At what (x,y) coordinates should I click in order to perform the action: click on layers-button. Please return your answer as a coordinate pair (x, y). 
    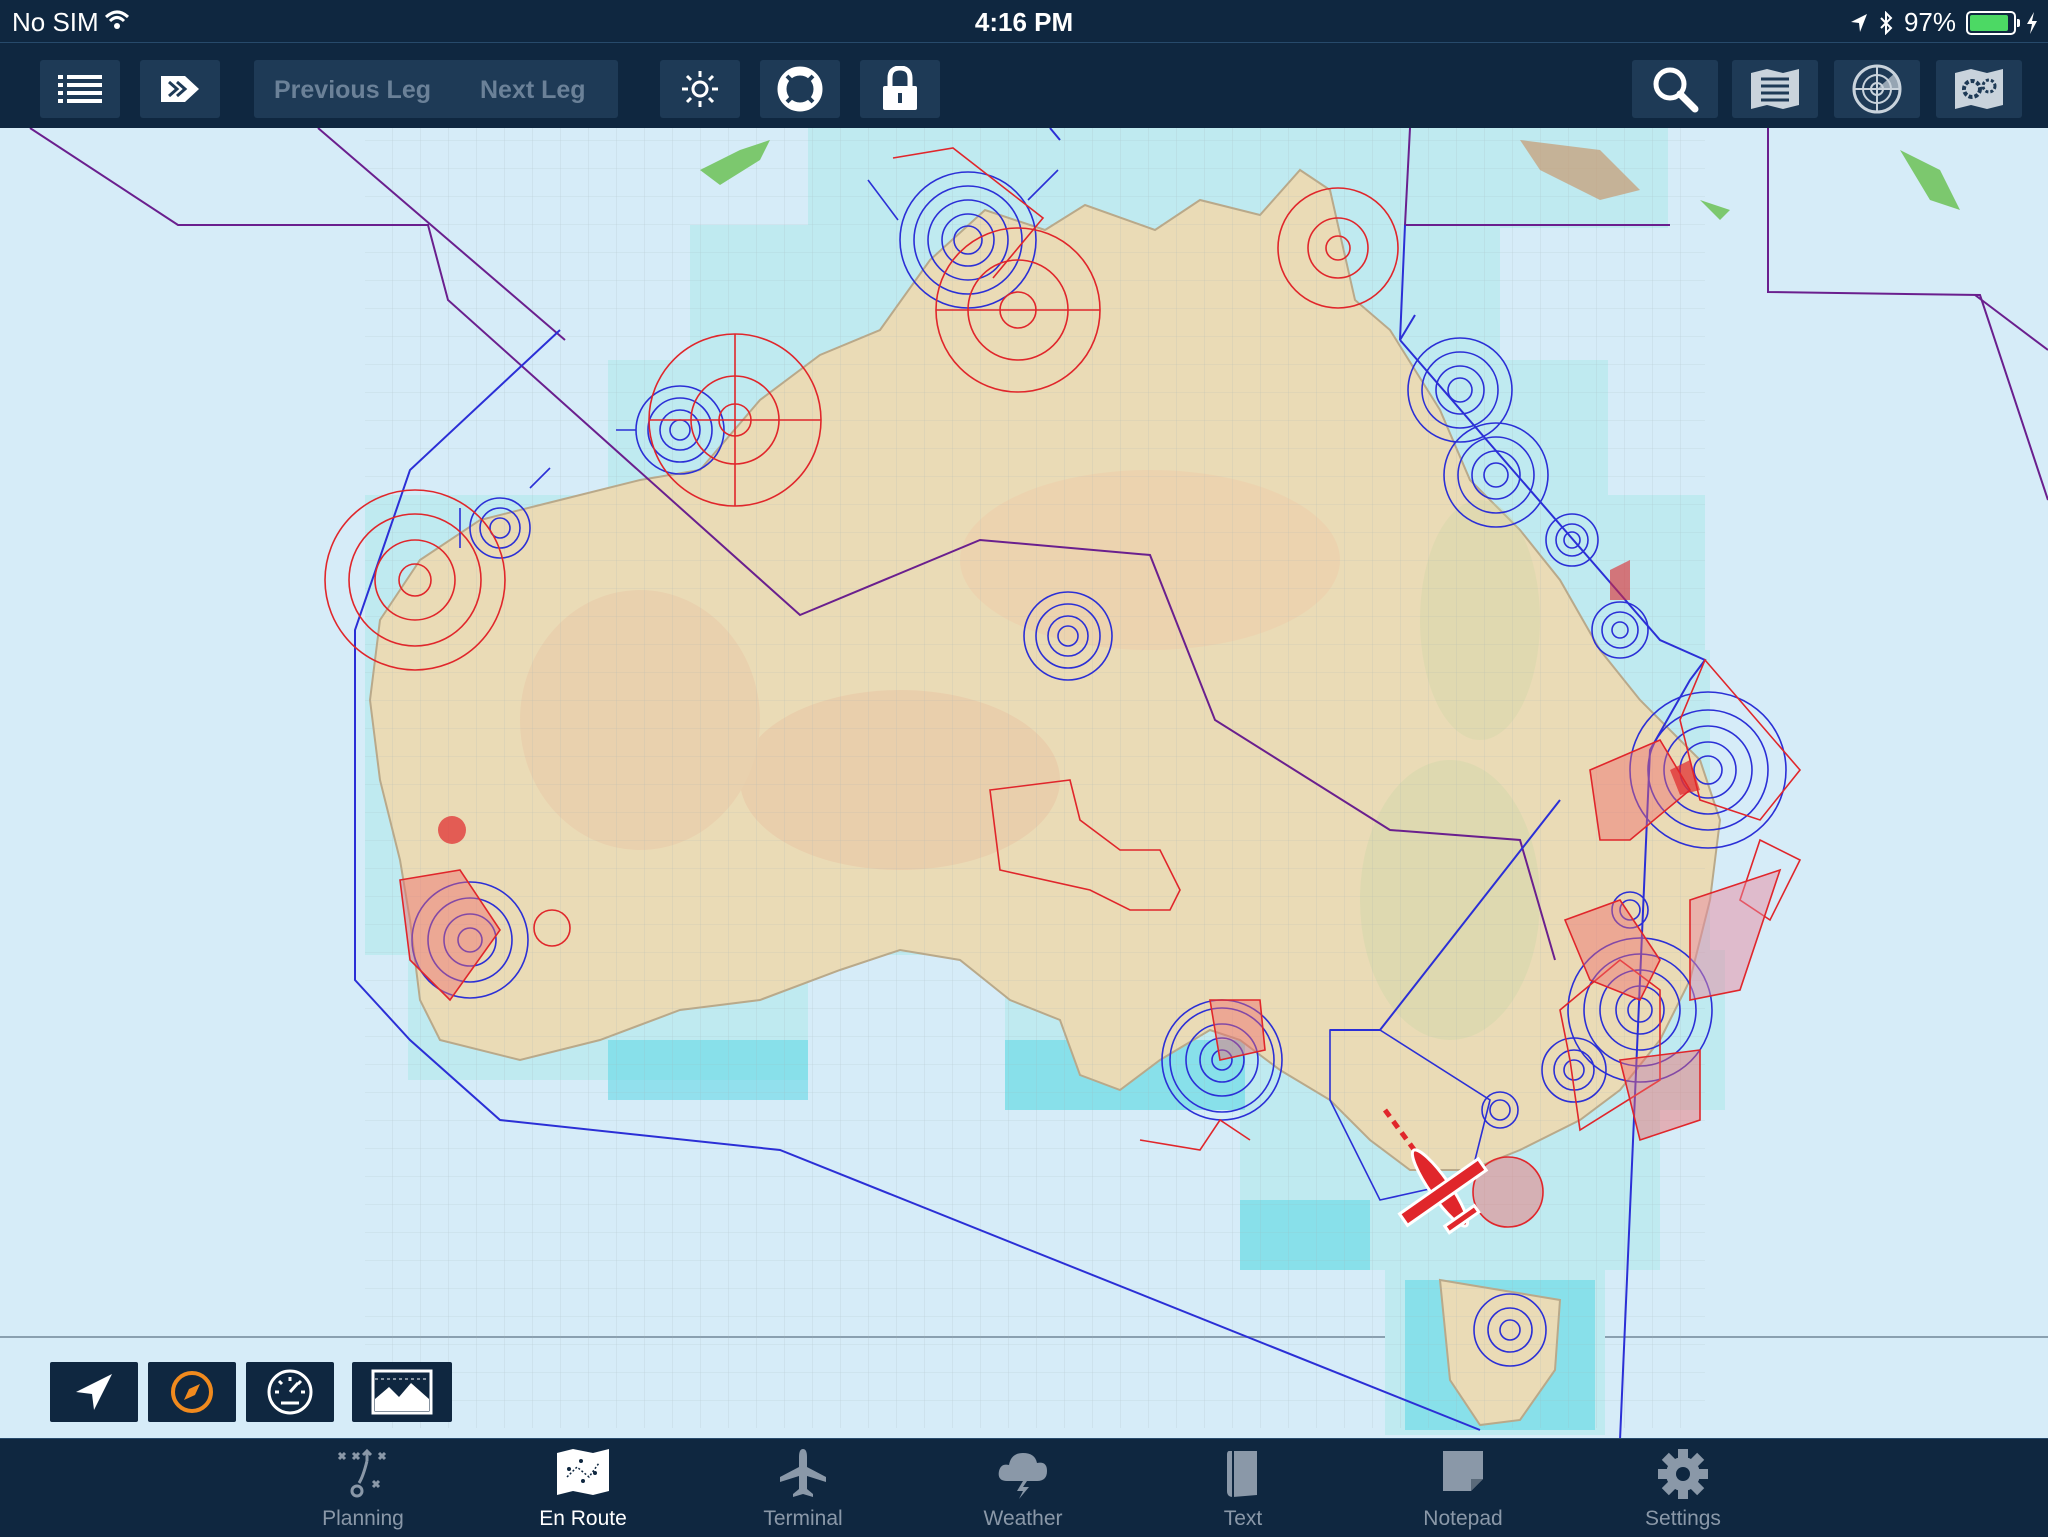
    Looking at the image, I should click on (1775, 89).